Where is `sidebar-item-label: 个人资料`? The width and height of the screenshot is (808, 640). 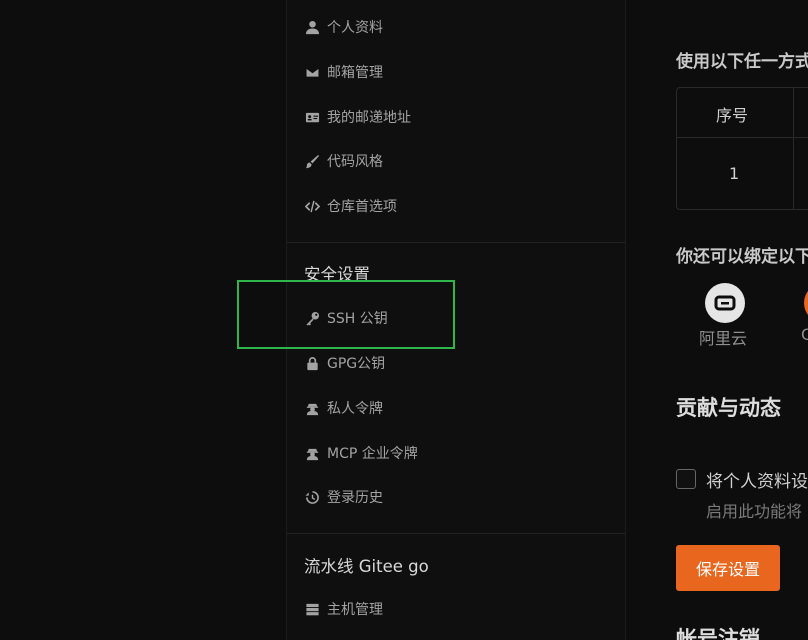 sidebar-item-label: 个人资料 is located at coordinates (355, 28).